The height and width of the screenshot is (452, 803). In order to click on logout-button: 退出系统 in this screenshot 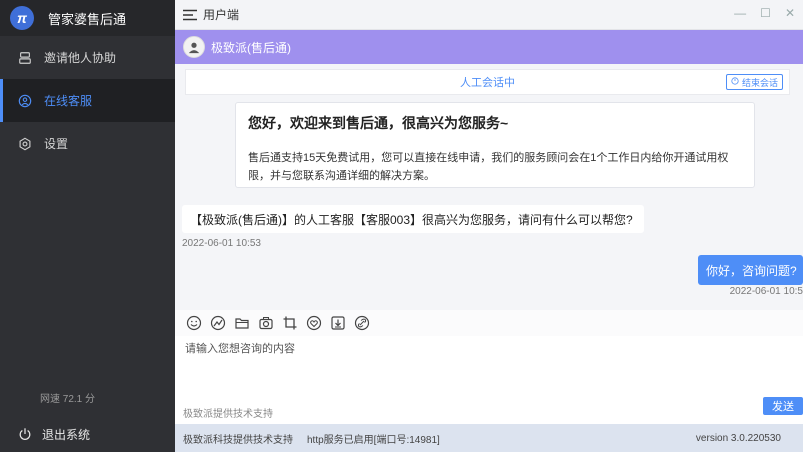, I will do `click(87, 434)`.